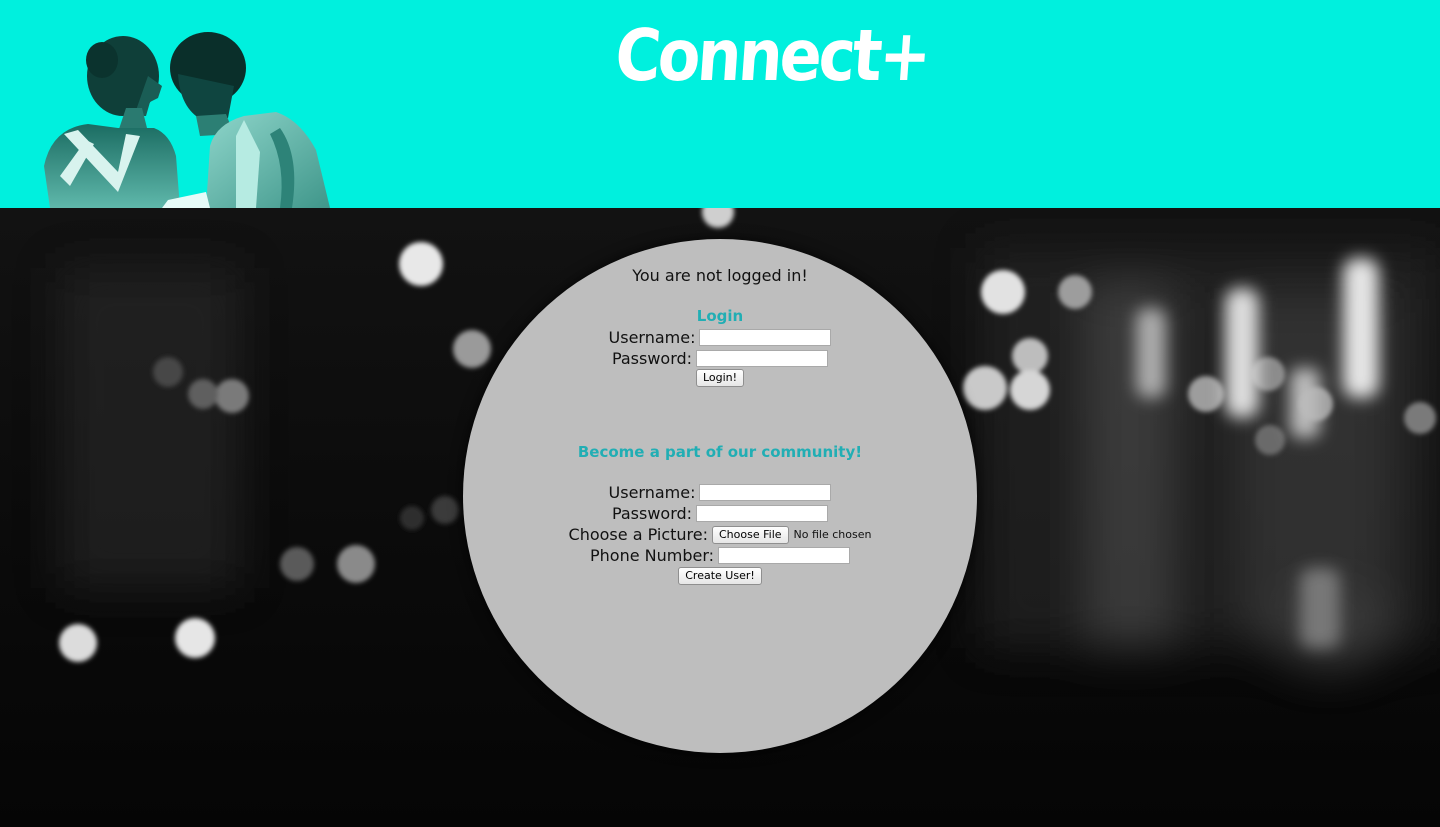 Image resolution: width=1440 pixels, height=827 pixels. I want to click on login-button: Login!, so click(720, 377).